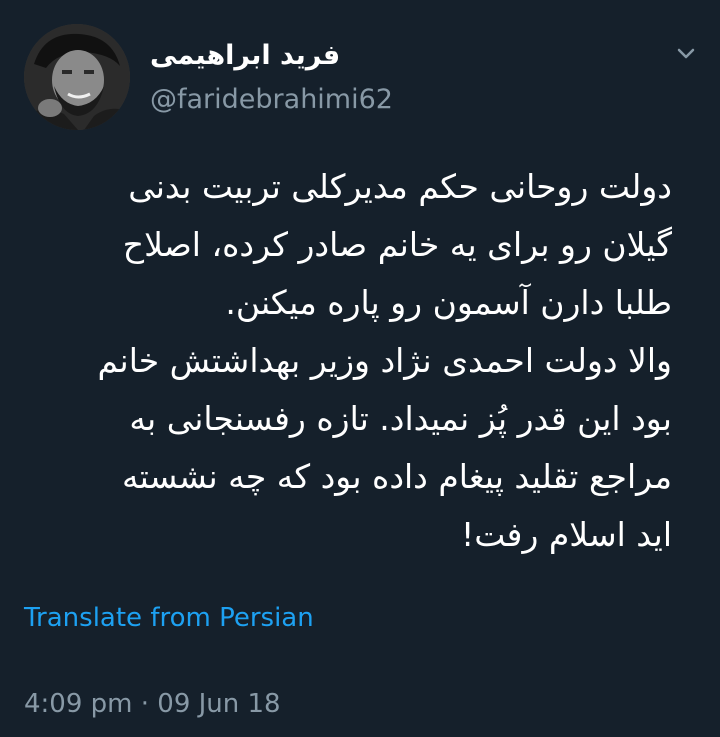  Describe the element at coordinates (245, 56) in the screenshot. I see `display-name: فرید ابراهیمی` at that location.